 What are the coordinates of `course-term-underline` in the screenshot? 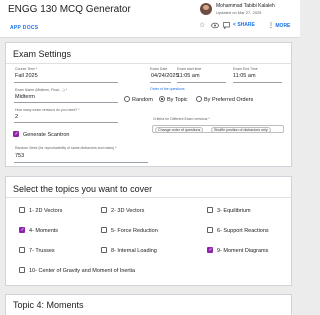 It's located at (66, 82).